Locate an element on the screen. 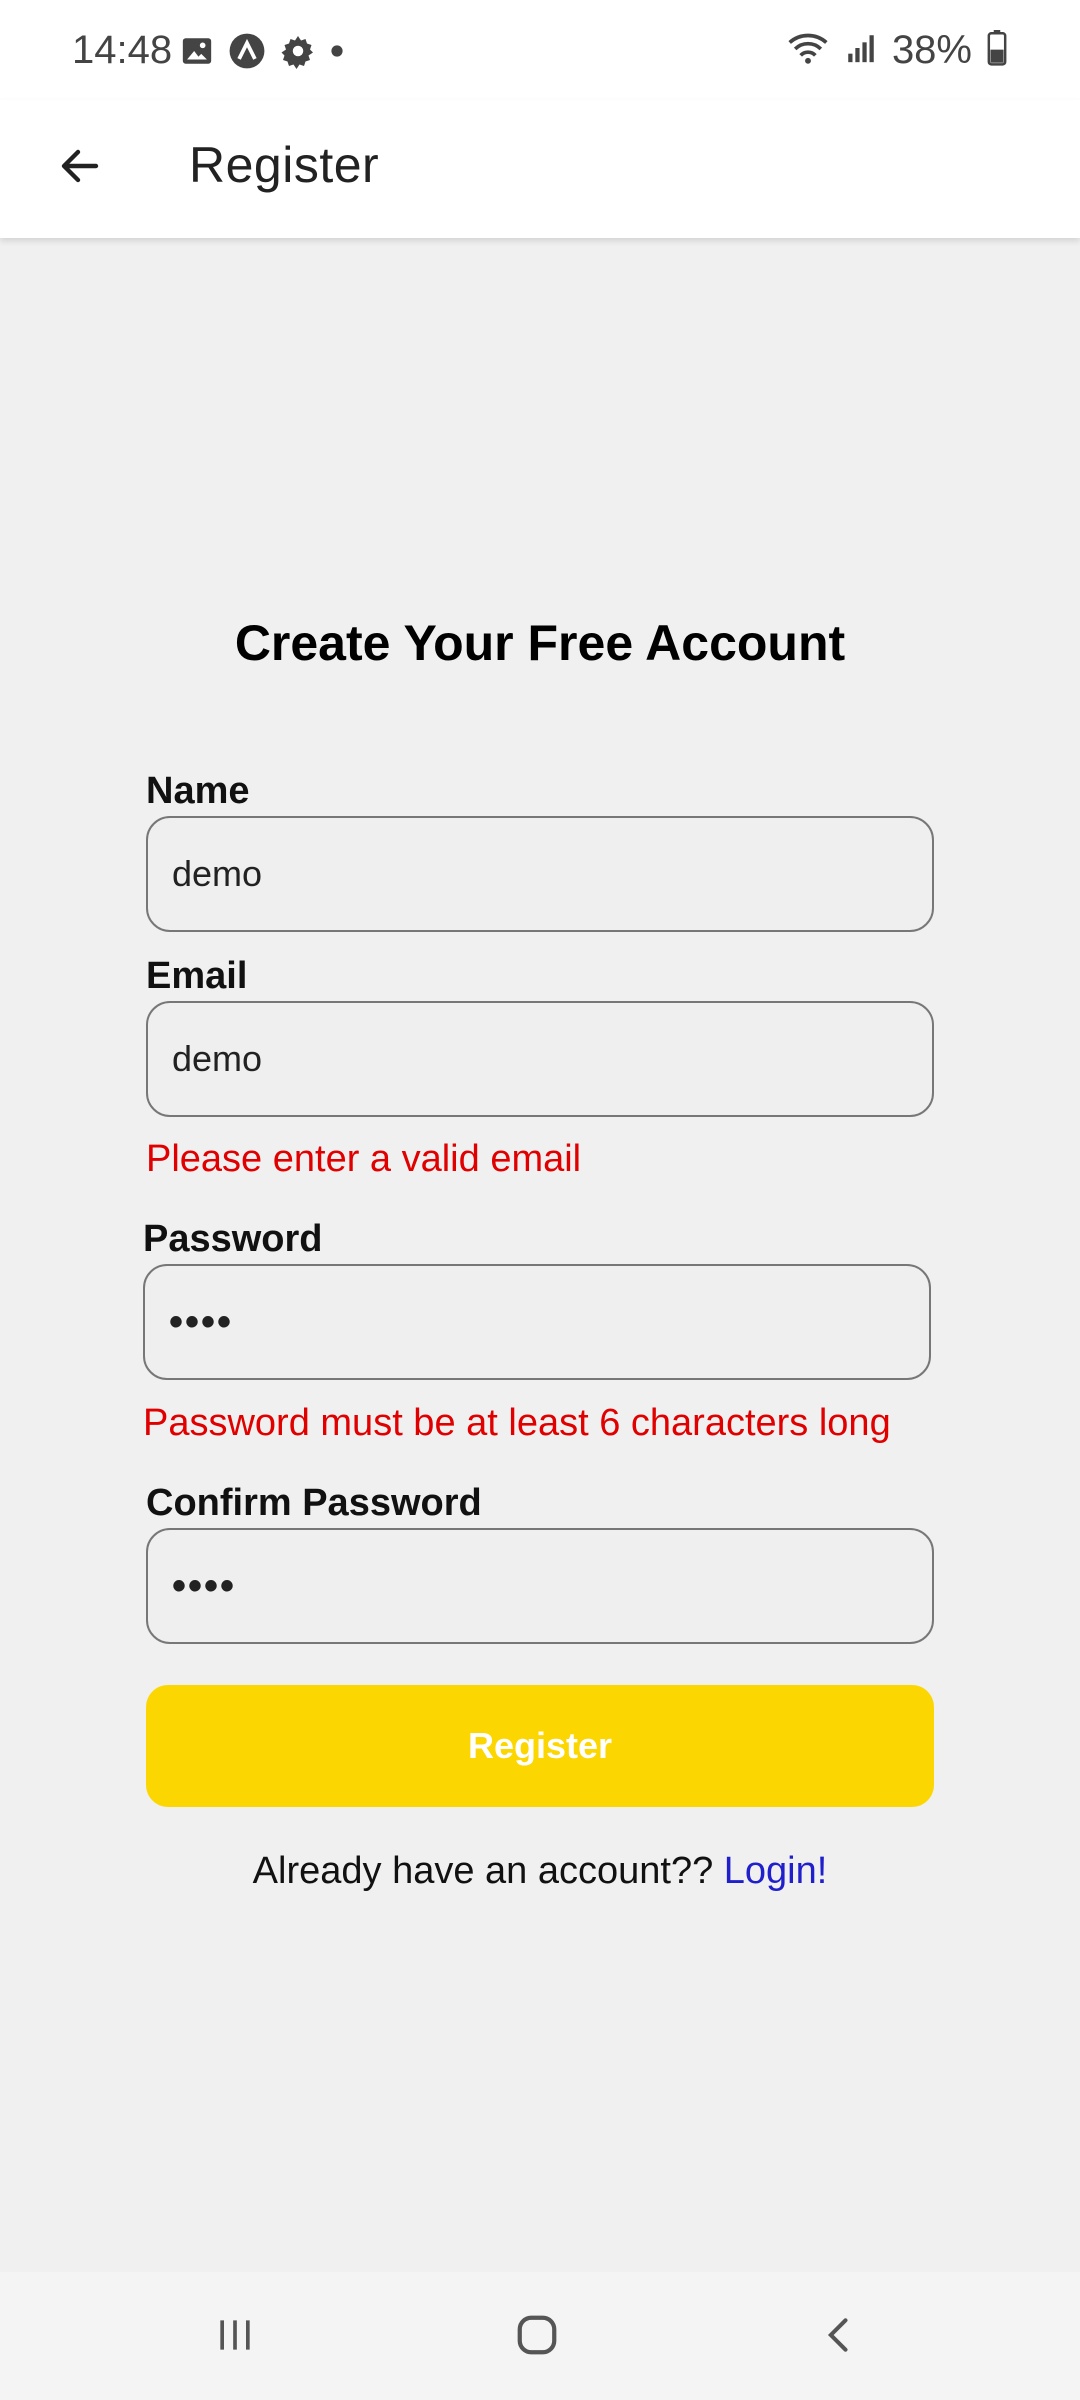  back-icon is located at coordinates (840, 2337).